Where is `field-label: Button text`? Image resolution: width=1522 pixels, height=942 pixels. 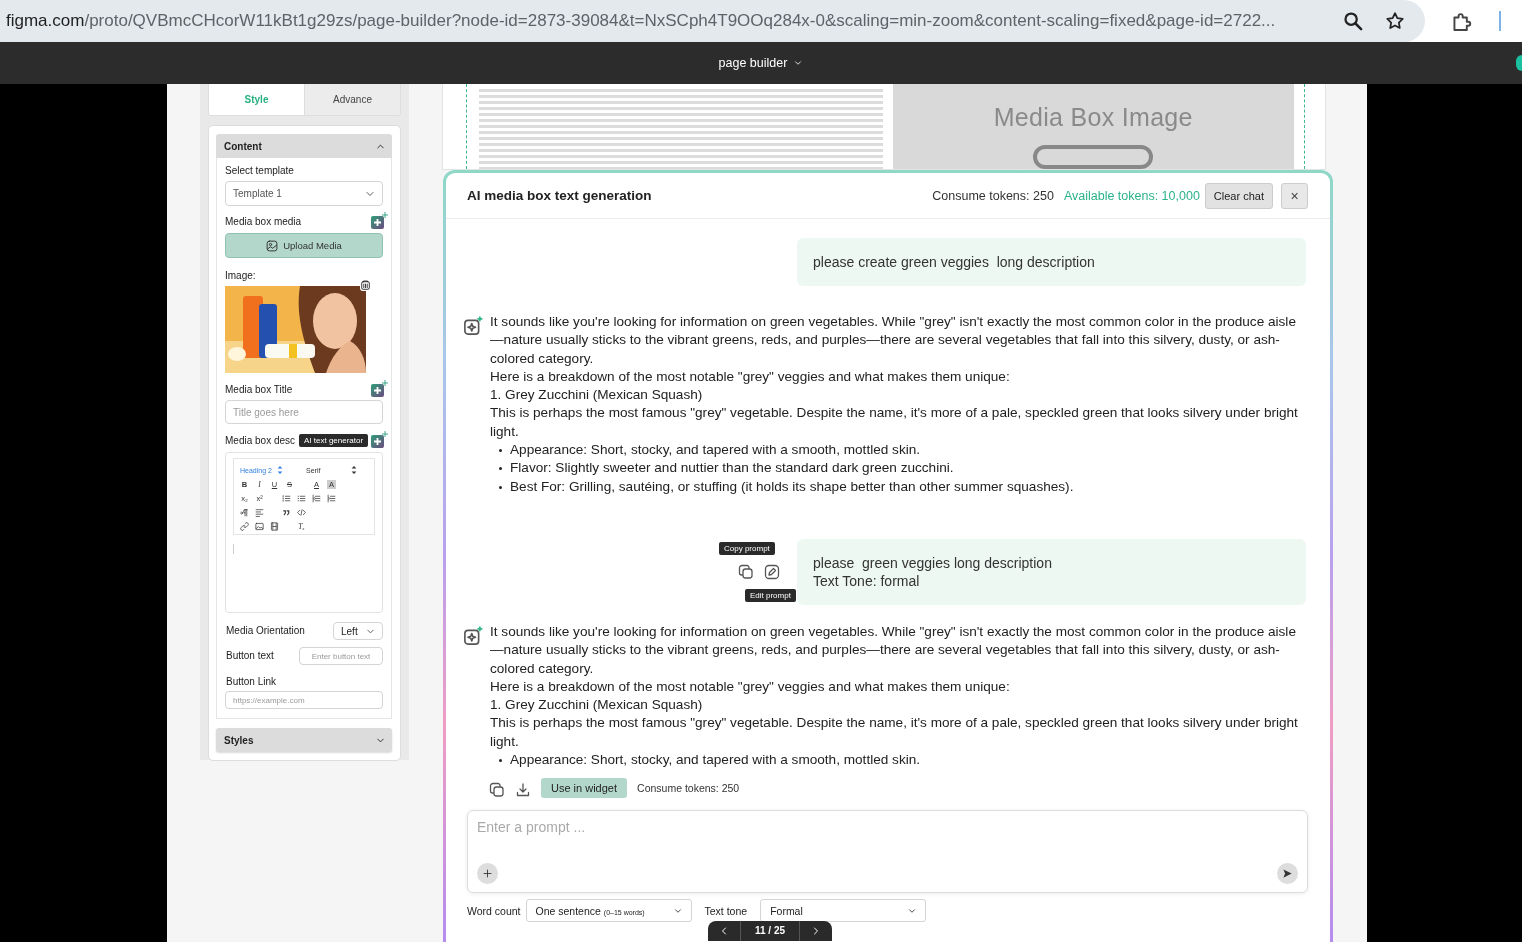
field-label: Button text is located at coordinates (250, 656).